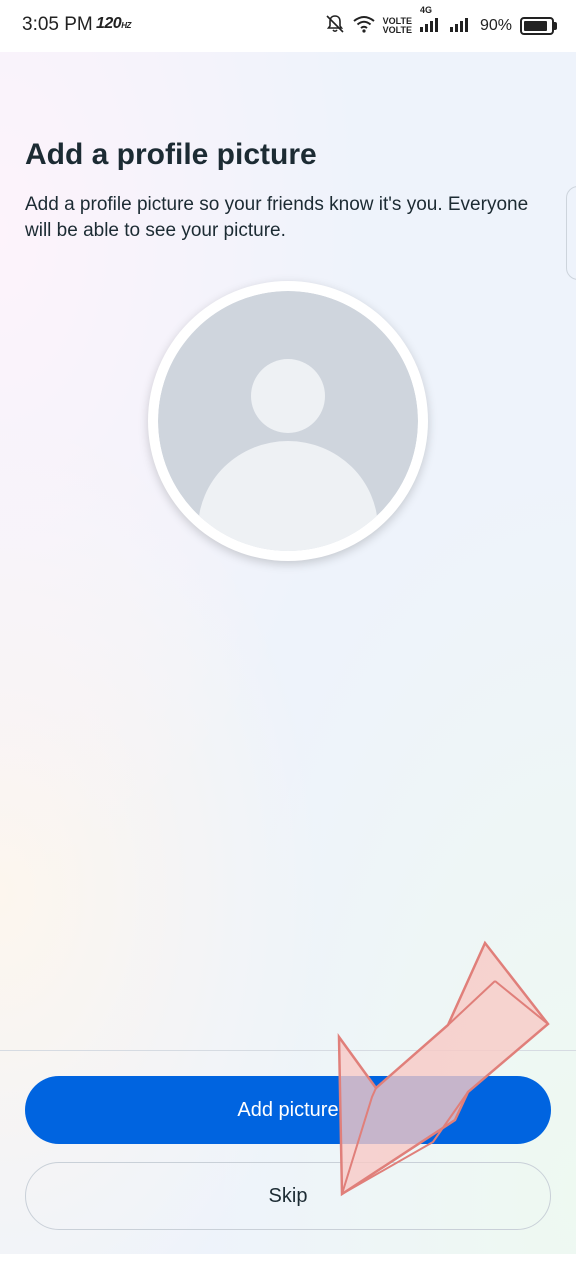 This screenshot has height=1280, width=576. I want to click on volte-indicator: VOLTE VOLTE, so click(397, 25).